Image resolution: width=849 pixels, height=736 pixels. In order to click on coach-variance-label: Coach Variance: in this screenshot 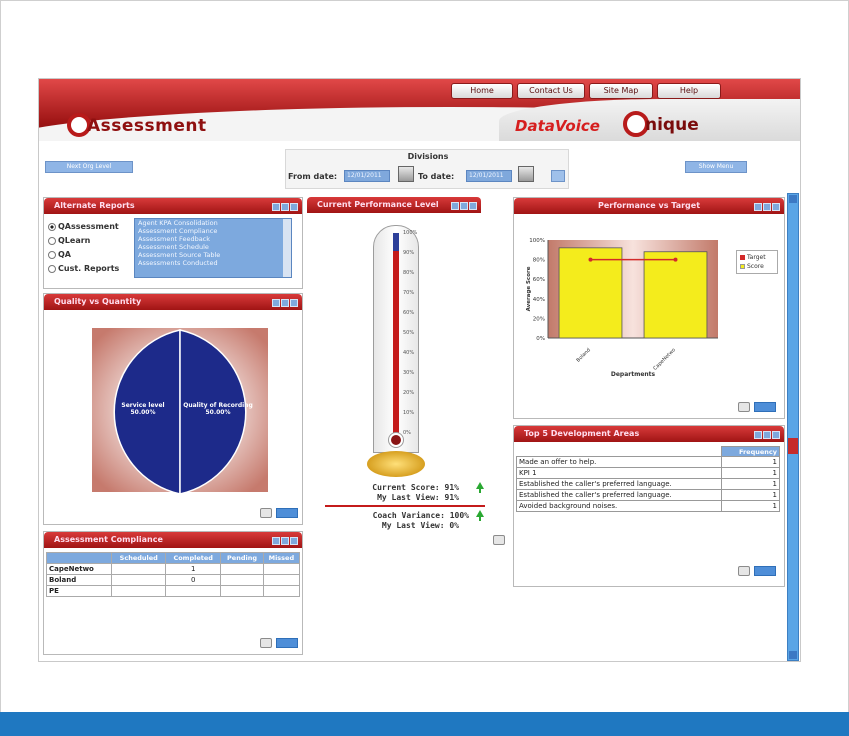, I will do `click(408, 515)`.